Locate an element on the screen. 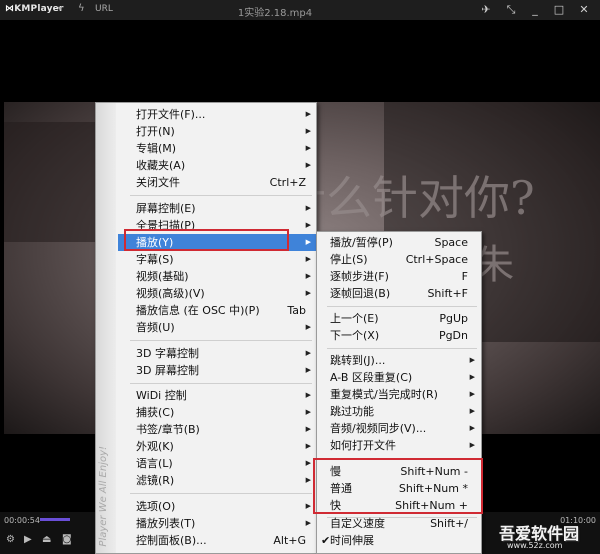  menu-item-filter: 滤镜(R) ▶ is located at coordinates (217, 480).